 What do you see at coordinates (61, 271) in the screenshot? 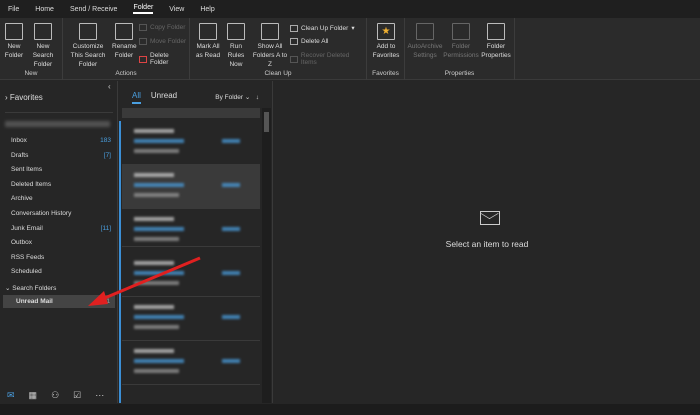
I see `folder-scheduled: Scheduled` at bounding box center [61, 271].